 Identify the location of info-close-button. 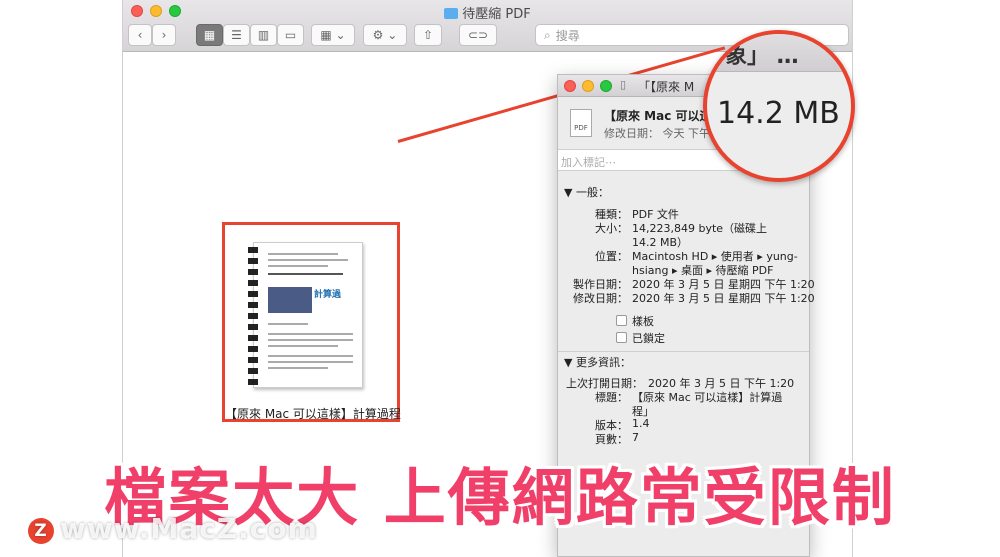
(570, 86).